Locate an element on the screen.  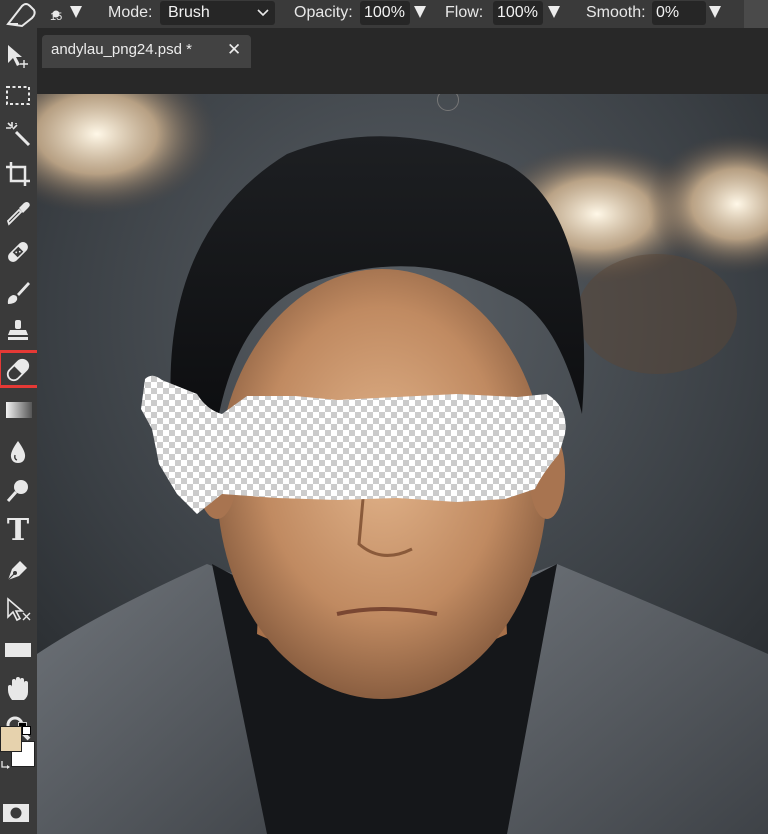
pen-nib-icon is located at coordinates (17, 571).